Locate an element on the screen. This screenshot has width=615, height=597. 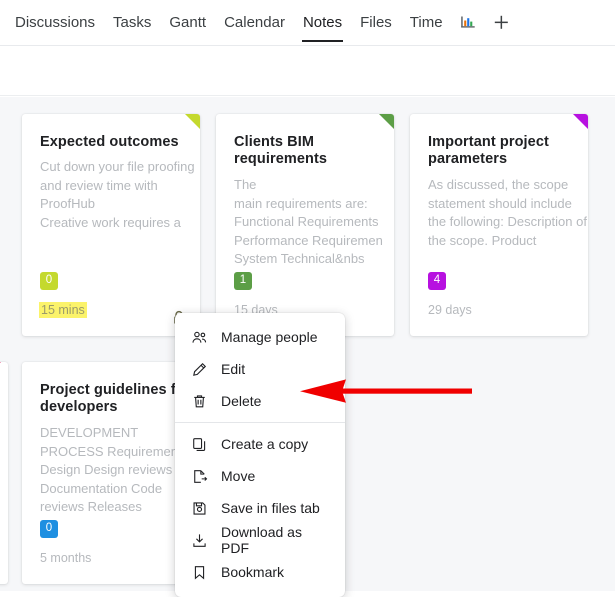
people-icon is located at coordinates (199, 337).